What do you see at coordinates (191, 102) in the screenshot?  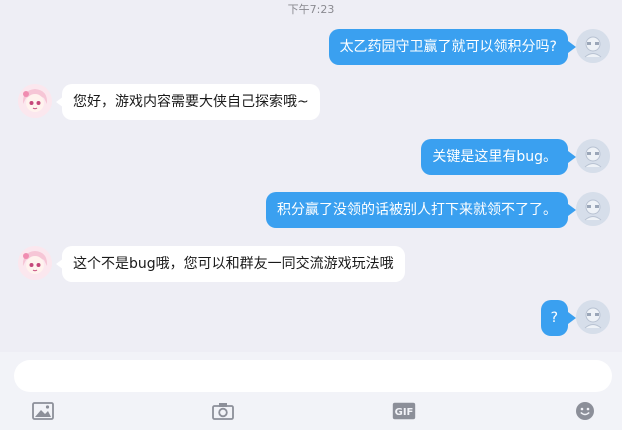 I see `message-bubble-incoming: 您好，游戏内容需要大侠自己探索哦~` at bounding box center [191, 102].